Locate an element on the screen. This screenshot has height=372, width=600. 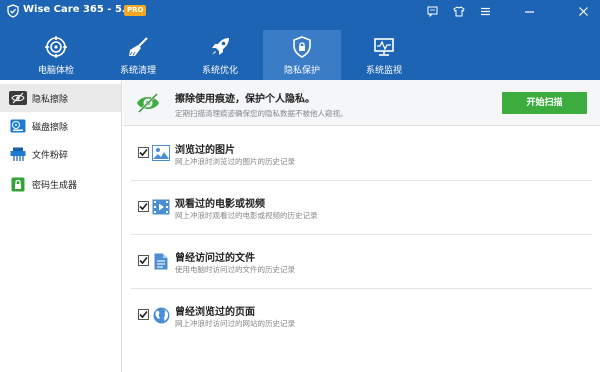
sidebar-item-privacy-erase: 隐私擦除 is located at coordinates (60, 98).